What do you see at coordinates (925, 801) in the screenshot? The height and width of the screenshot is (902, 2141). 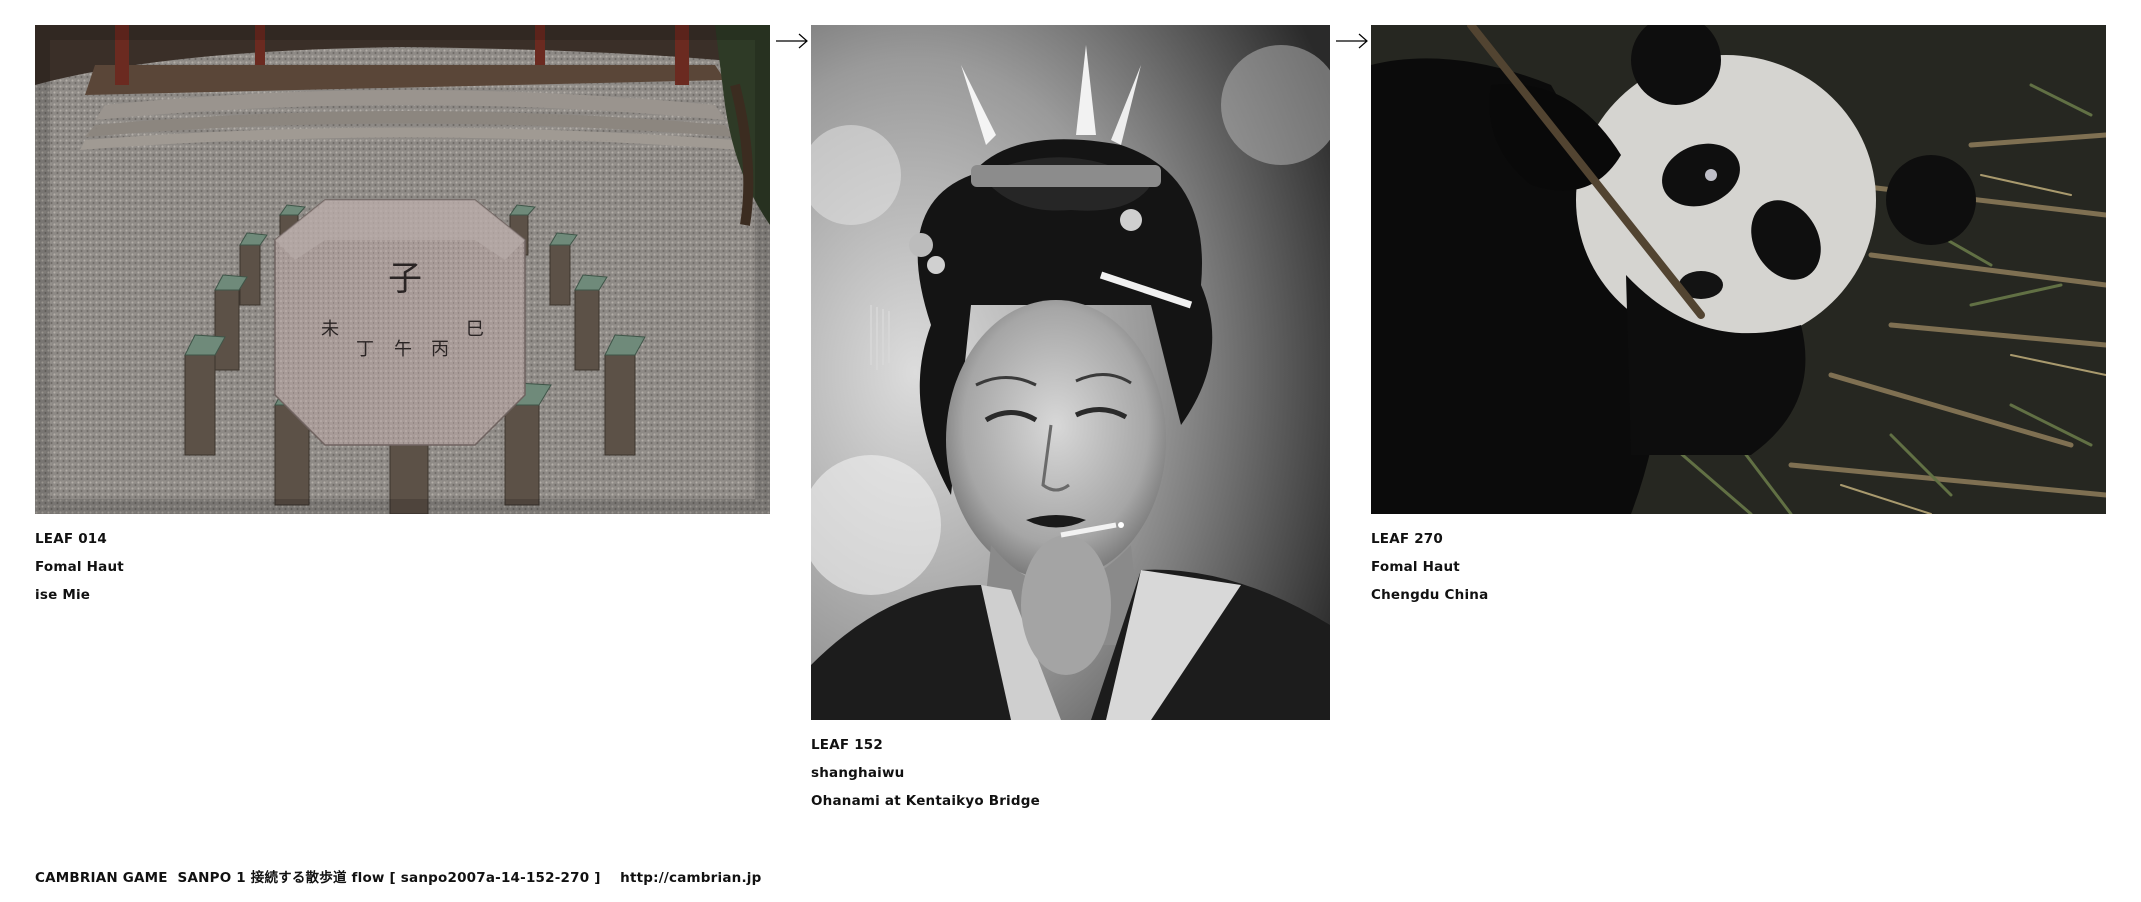 I see `leaf-location: Ohanami at Kentaikyo Bridge` at bounding box center [925, 801].